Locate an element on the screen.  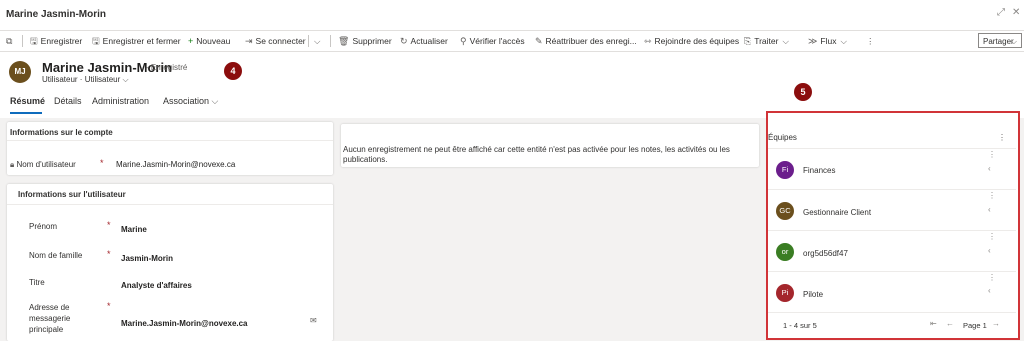
next-page-icon: → is located at coordinates (996, 323).